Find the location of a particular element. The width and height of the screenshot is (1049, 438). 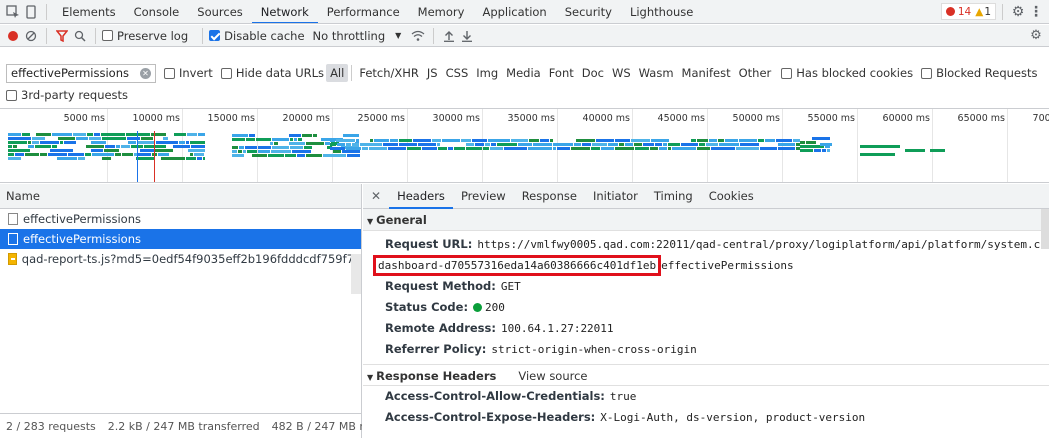

type-filter-manifest: Manifest is located at coordinates (706, 73).